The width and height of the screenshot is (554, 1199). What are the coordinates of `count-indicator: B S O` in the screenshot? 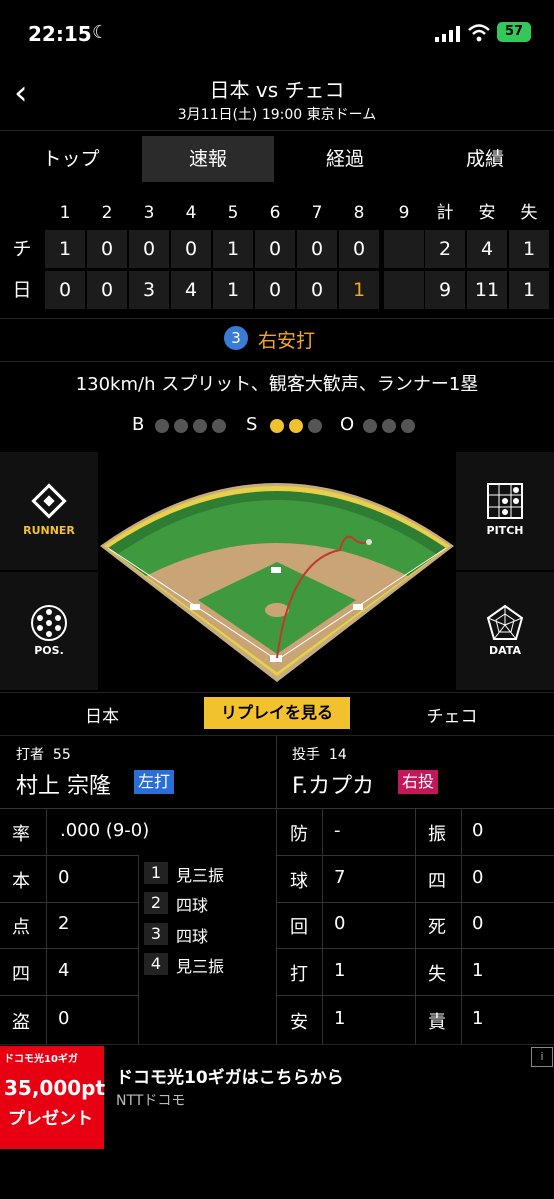 It's located at (277, 426).